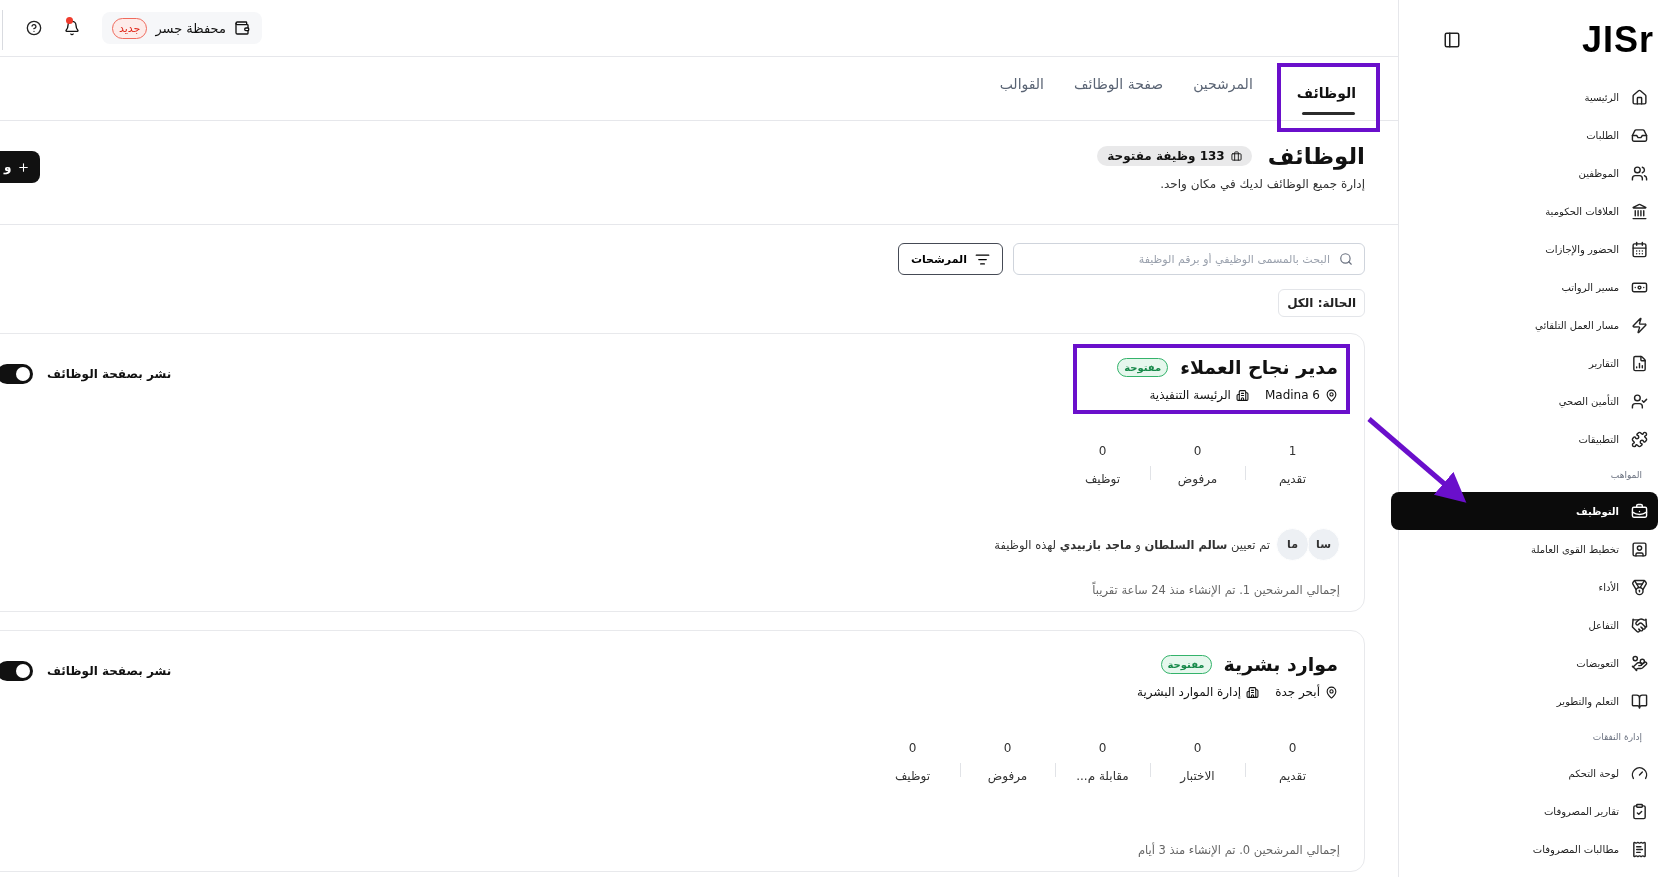 The height and width of the screenshot is (877, 1676). Describe the element at coordinates (1119, 88) in the screenshot. I see `tab: صفحة الوظائف` at that location.